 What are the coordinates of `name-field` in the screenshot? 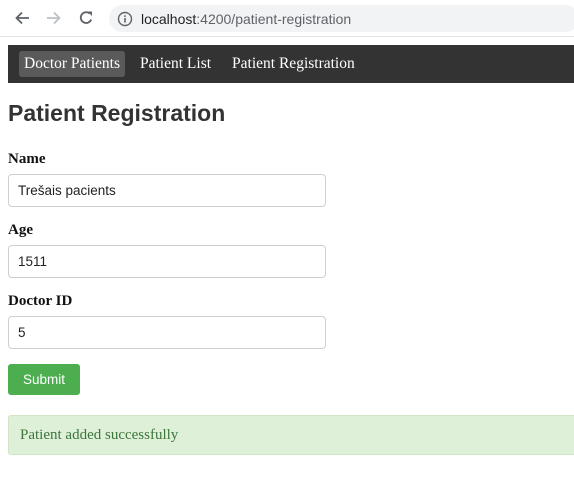 It's located at (167, 190).